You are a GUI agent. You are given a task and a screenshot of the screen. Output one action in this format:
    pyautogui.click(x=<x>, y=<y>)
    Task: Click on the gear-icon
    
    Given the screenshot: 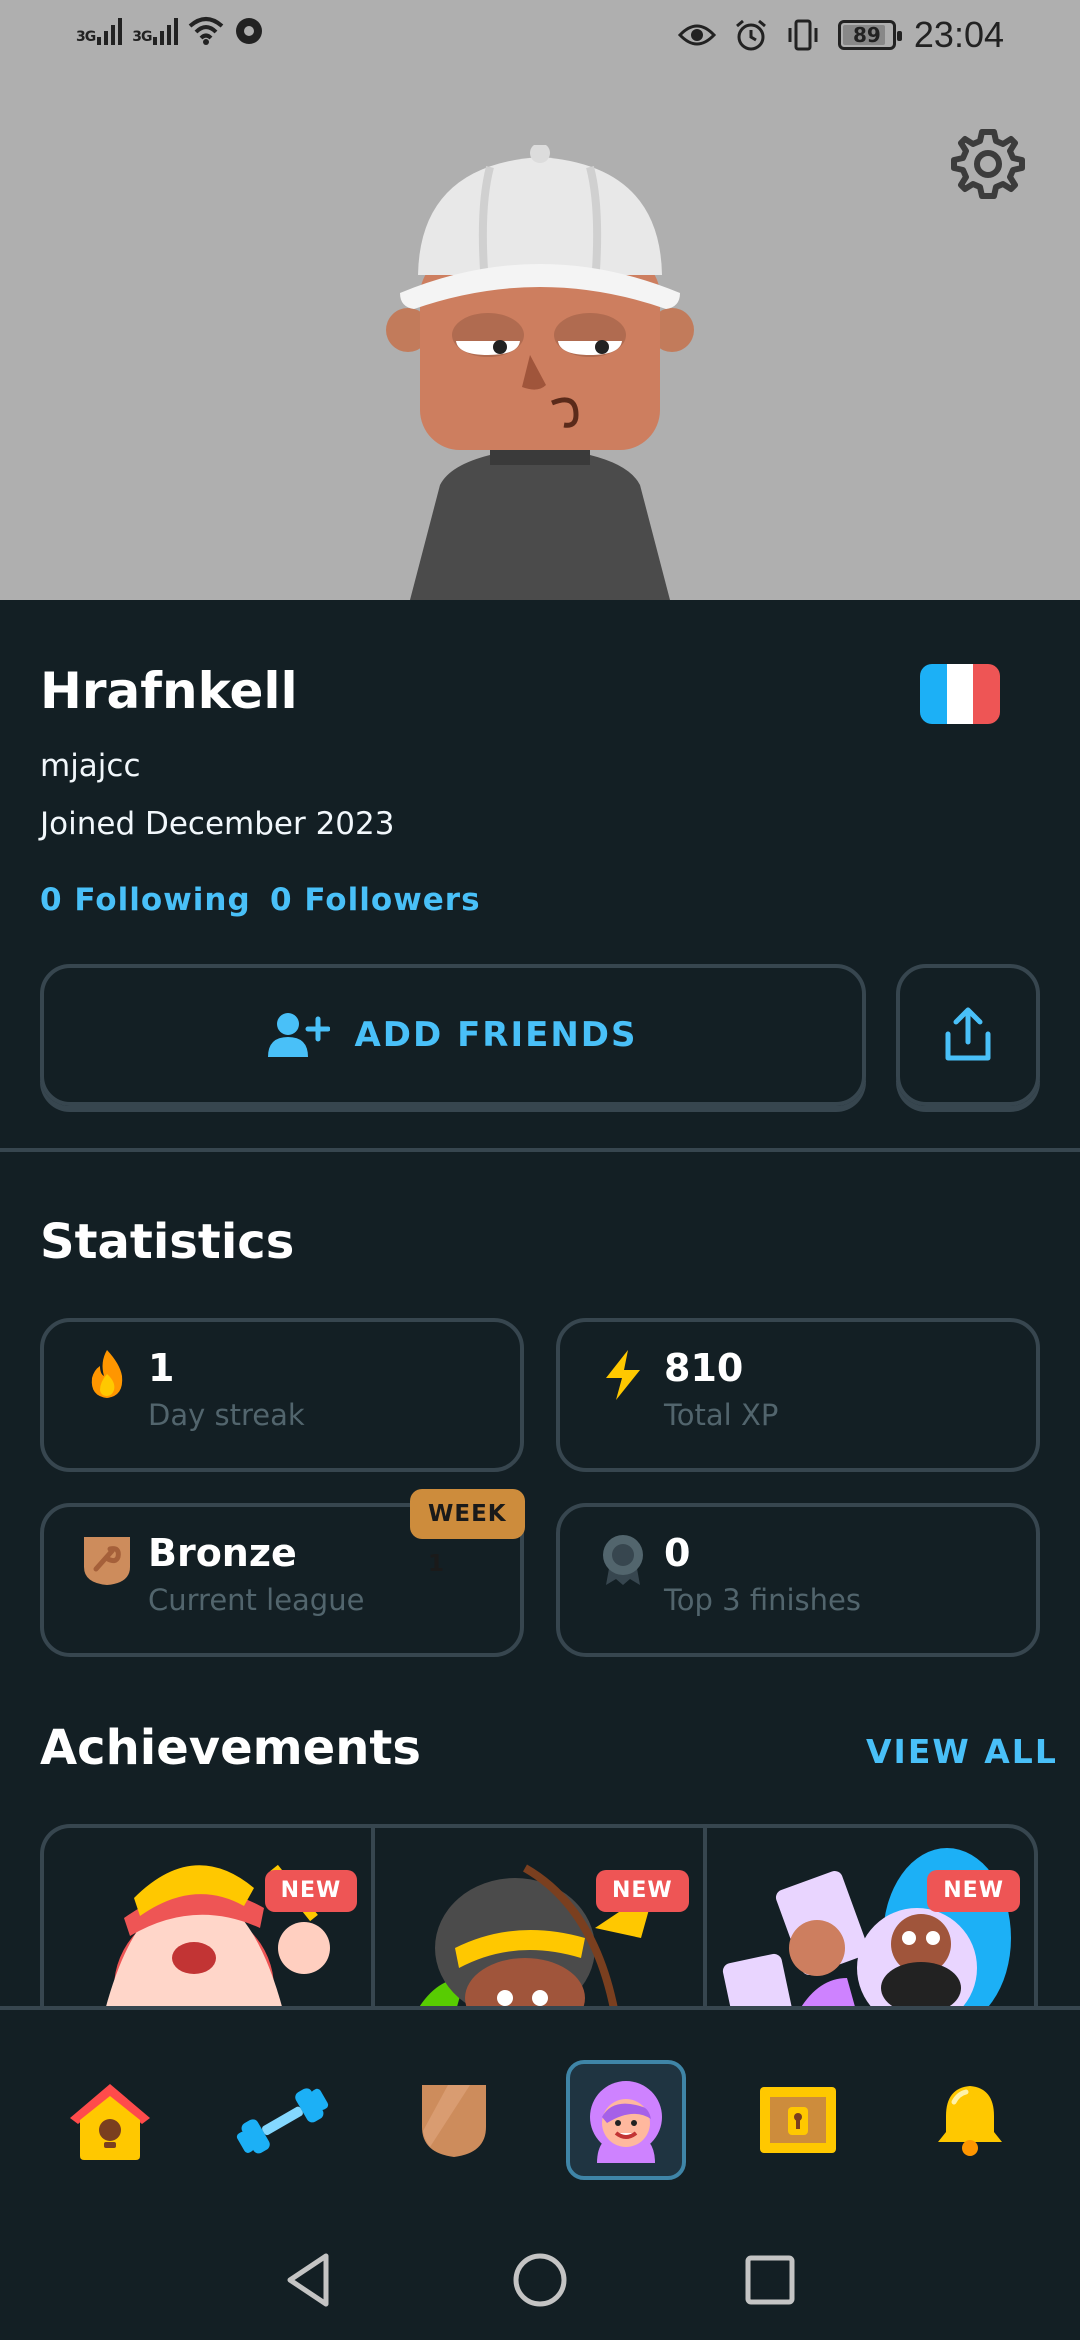 What is the action you would take?
    pyautogui.click(x=988, y=164)
    